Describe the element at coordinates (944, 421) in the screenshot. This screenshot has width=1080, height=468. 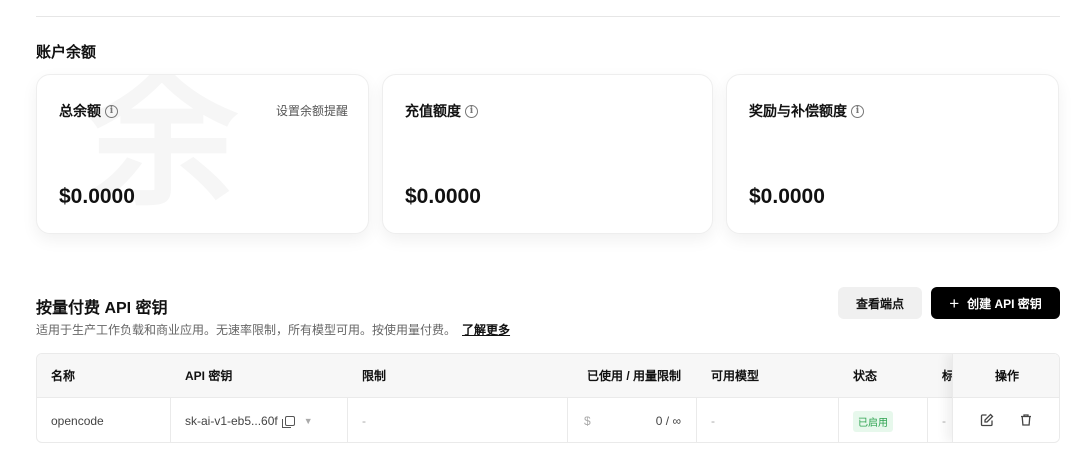
I see `row-tags: -` at that location.